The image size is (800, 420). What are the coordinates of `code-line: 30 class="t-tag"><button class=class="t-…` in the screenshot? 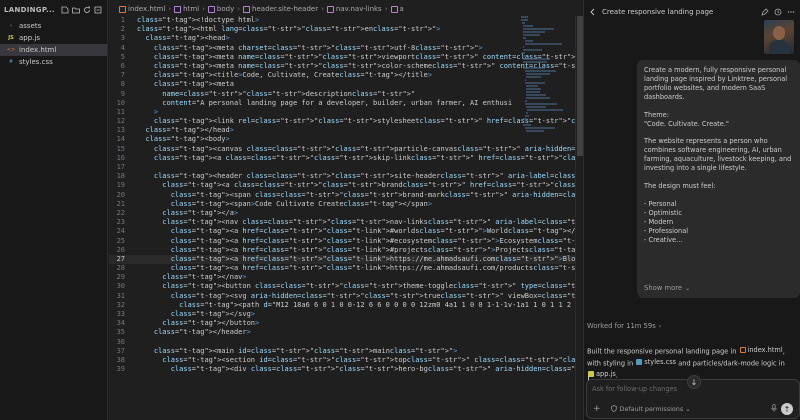 It's located at (346, 286).